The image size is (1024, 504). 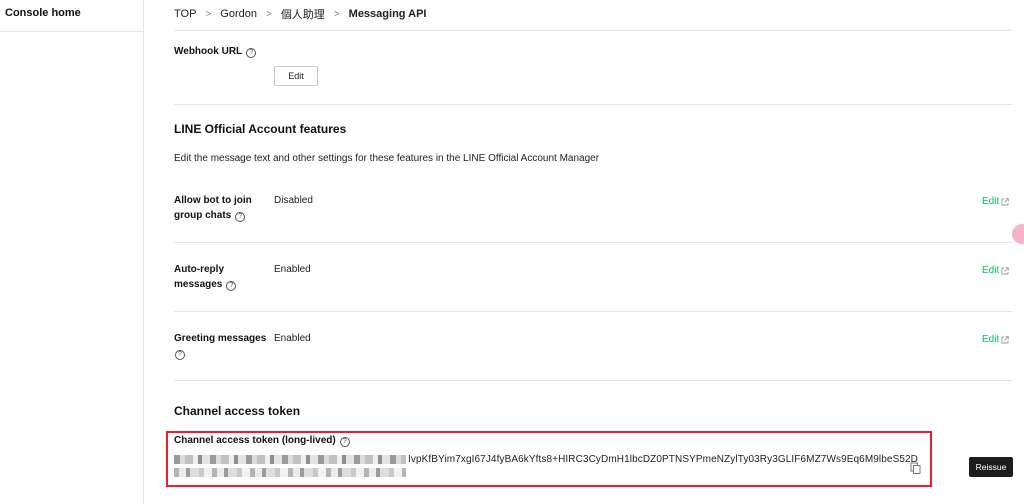 I want to click on greeting-messages-edit-link: Edit, so click(x=995, y=339).